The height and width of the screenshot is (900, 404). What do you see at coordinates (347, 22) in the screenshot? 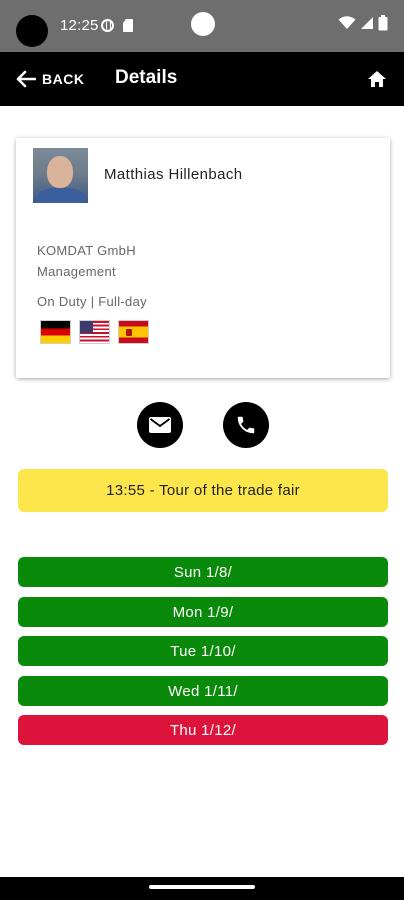
I see `wifi-icon` at bounding box center [347, 22].